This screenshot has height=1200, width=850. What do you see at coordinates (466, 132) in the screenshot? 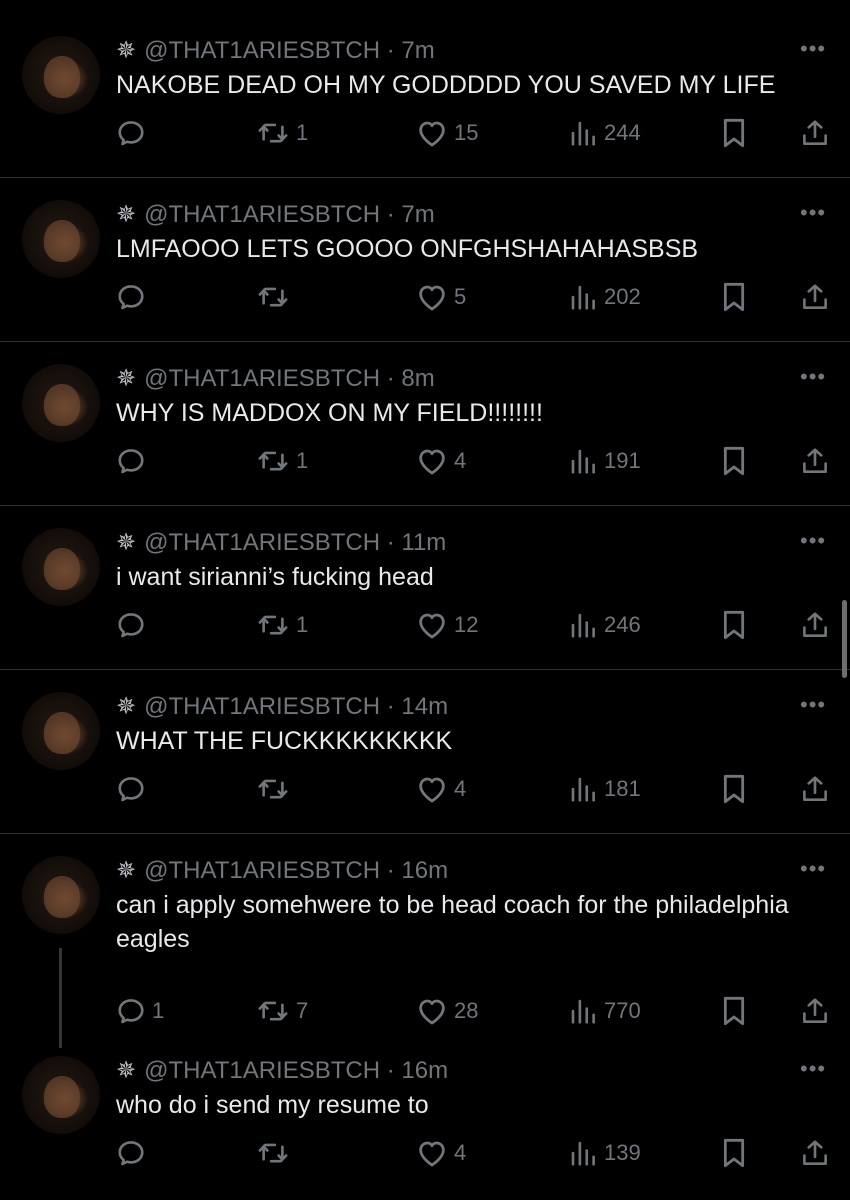
I see `like-count: 15` at bounding box center [466, 132].